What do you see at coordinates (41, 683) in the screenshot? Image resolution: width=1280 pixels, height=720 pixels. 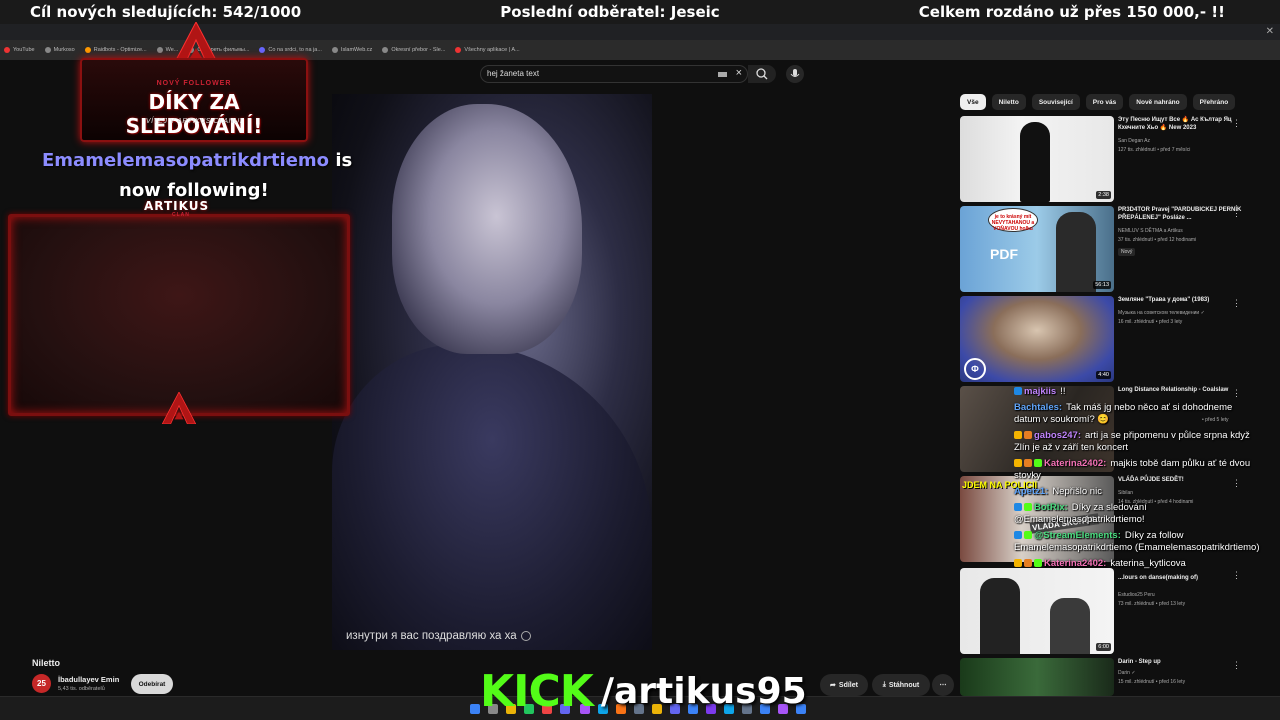 I see `channel-avatar: 25` at bounding box center [41, 683].